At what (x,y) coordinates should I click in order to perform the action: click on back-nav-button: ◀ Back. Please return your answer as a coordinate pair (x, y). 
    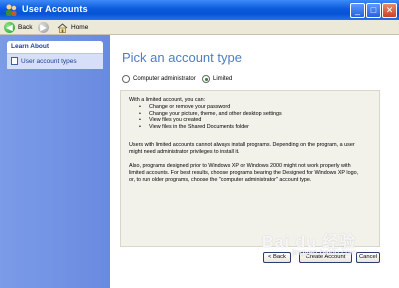
    Looking at the image, I should click on (18, 27).